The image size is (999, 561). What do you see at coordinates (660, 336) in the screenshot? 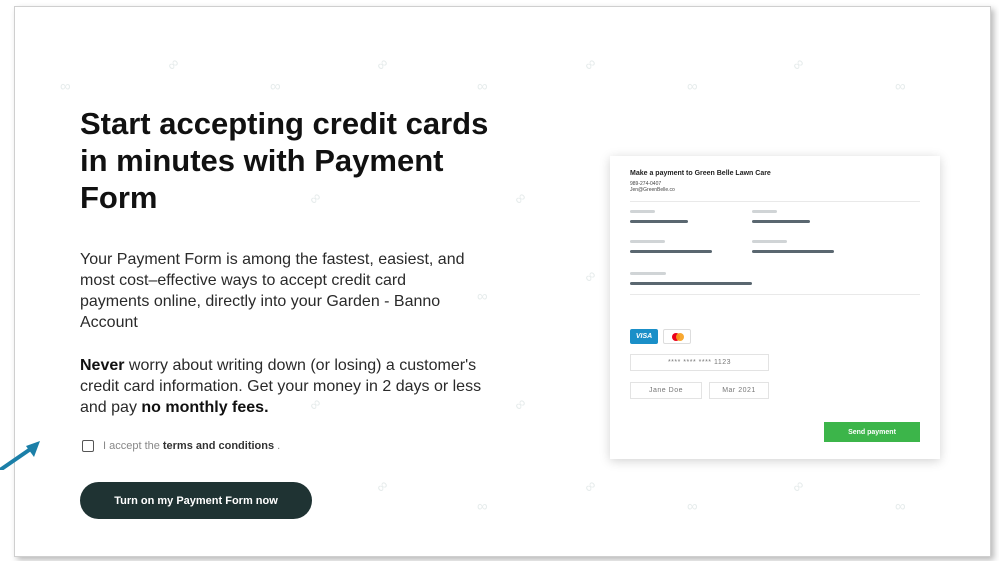
I see `card-type-selector: VISA` at bounding box center [660, 336].